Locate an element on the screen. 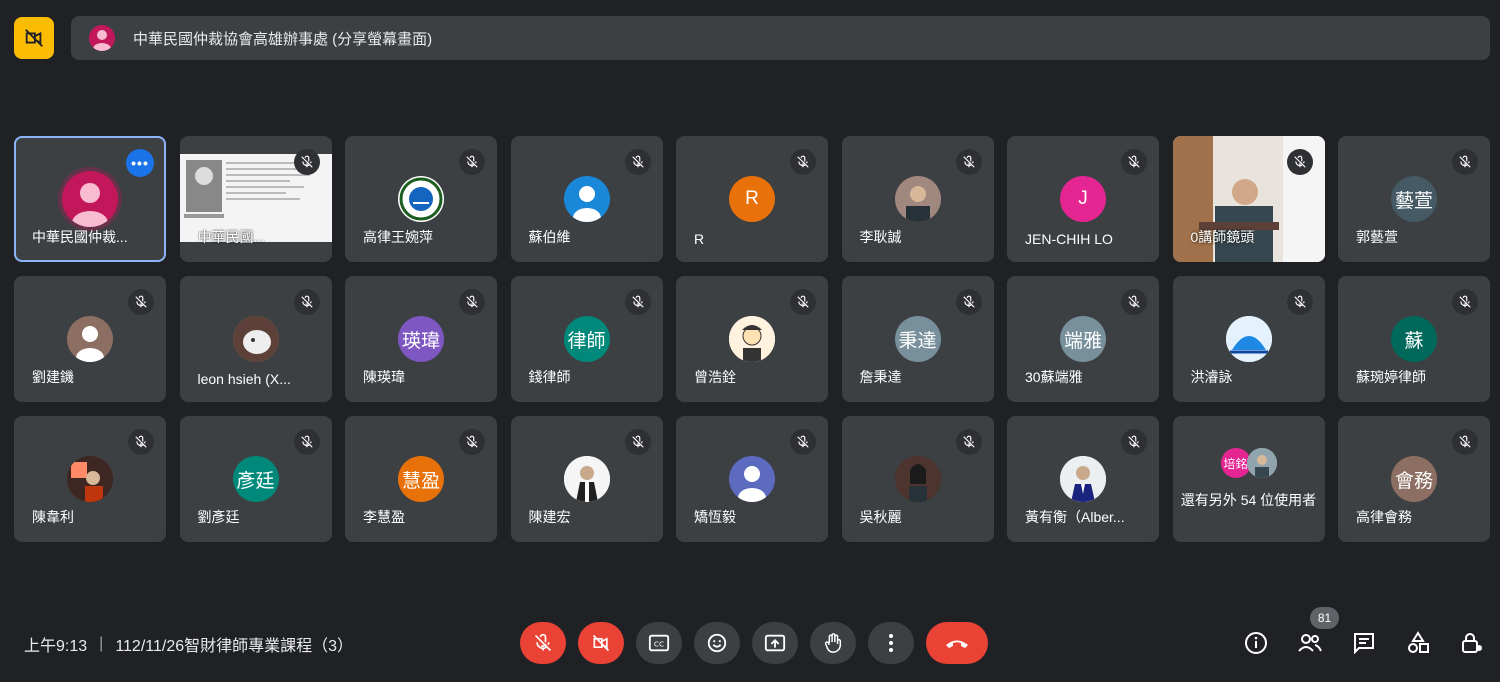  participant-name: 陳建宏 is located at coordinates (549, 517).